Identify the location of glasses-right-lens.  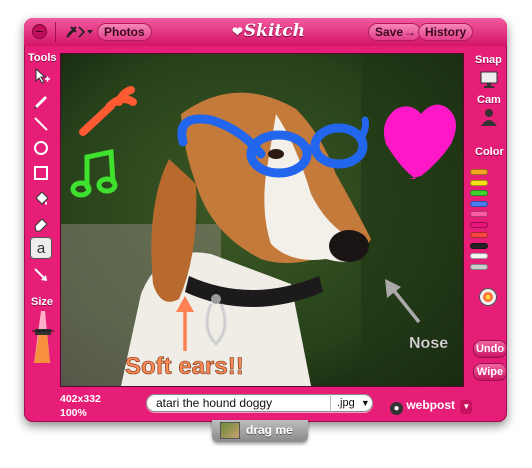
(339, 146).